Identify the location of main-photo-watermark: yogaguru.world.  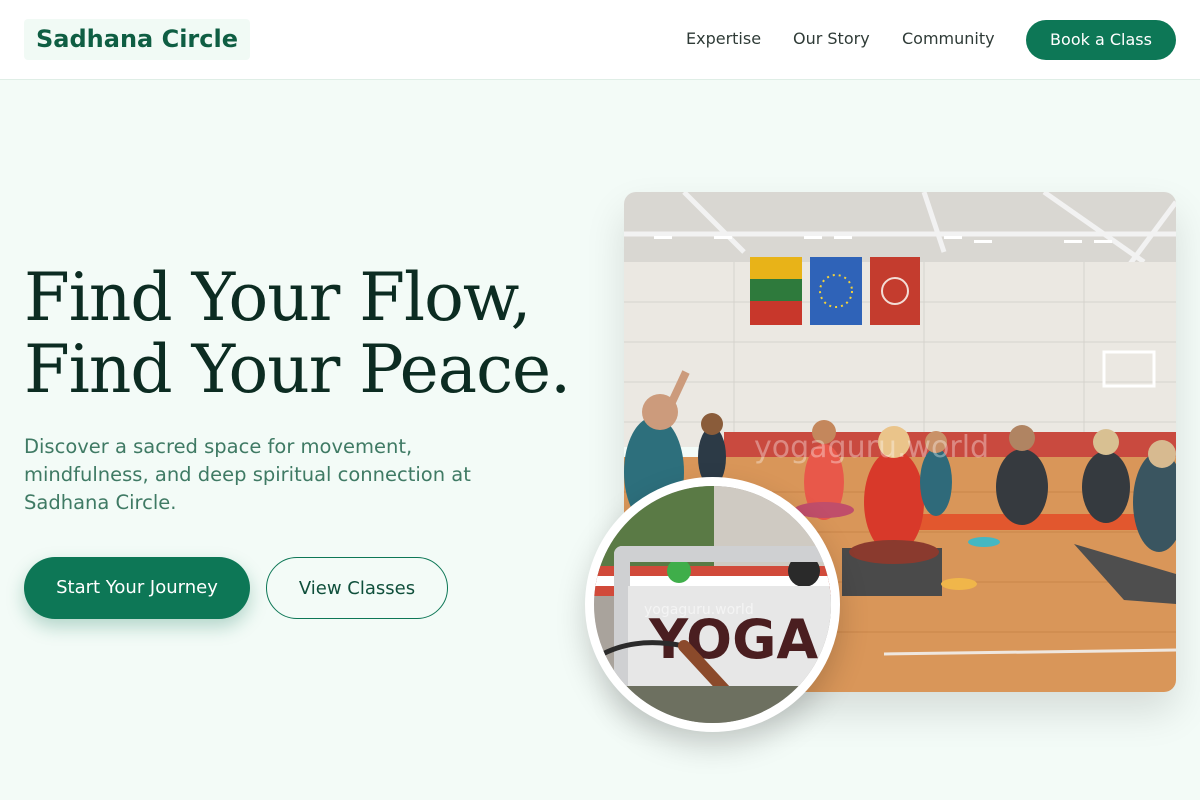
(871, 447).